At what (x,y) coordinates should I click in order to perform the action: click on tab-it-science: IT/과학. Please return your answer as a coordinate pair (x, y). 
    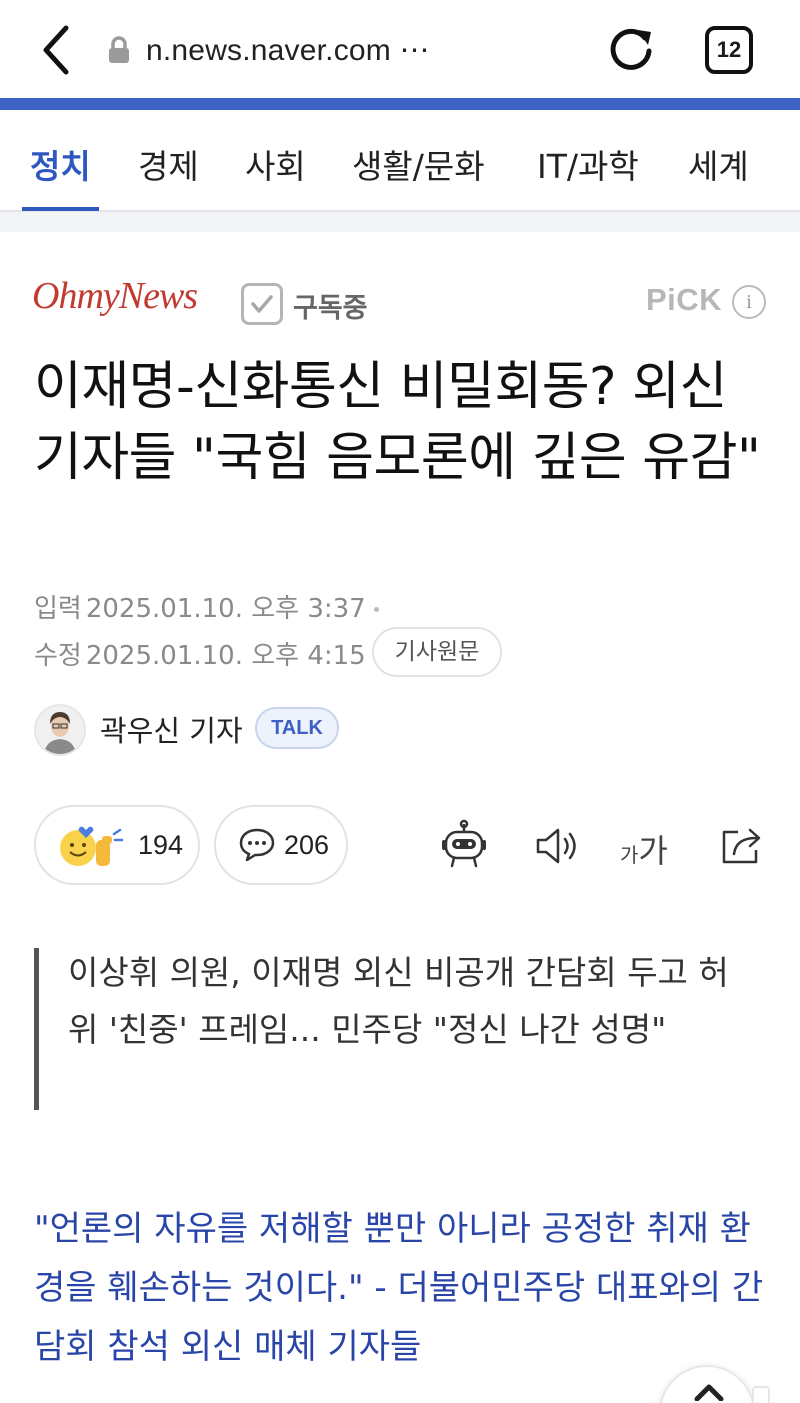
    Looking at the image, I should click on (588, 164).